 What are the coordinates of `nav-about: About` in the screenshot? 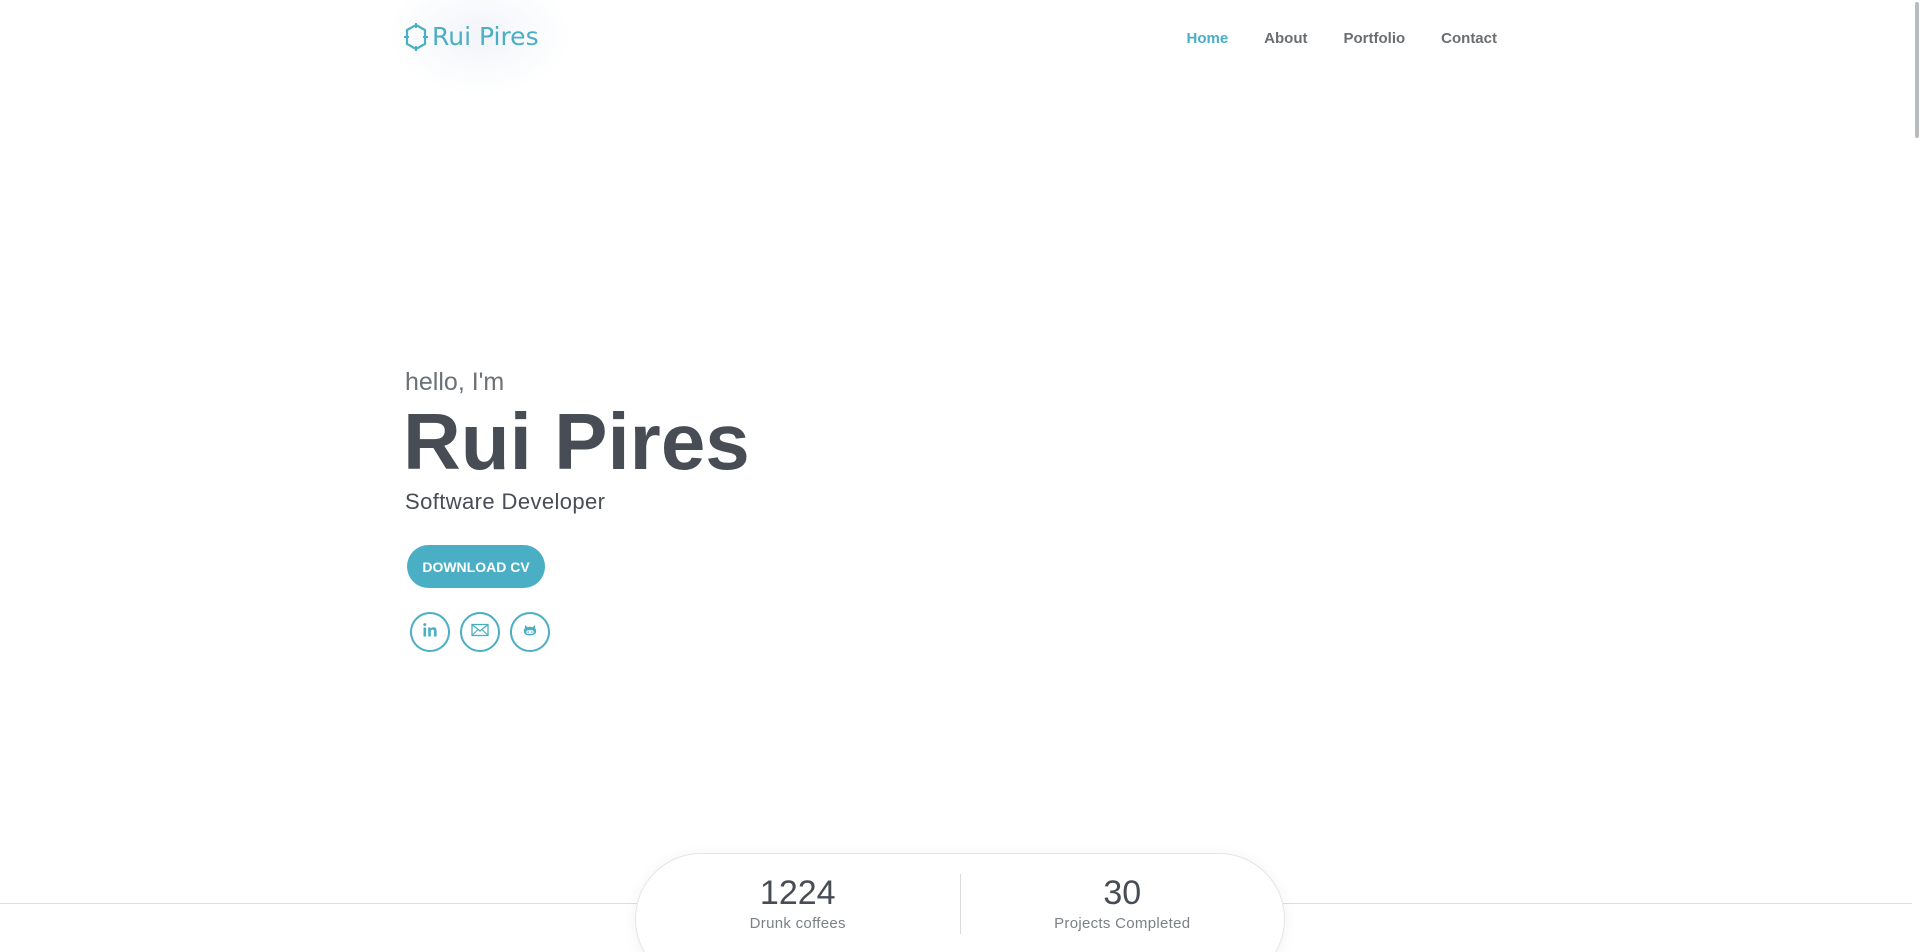 It's located at (1285, 38).